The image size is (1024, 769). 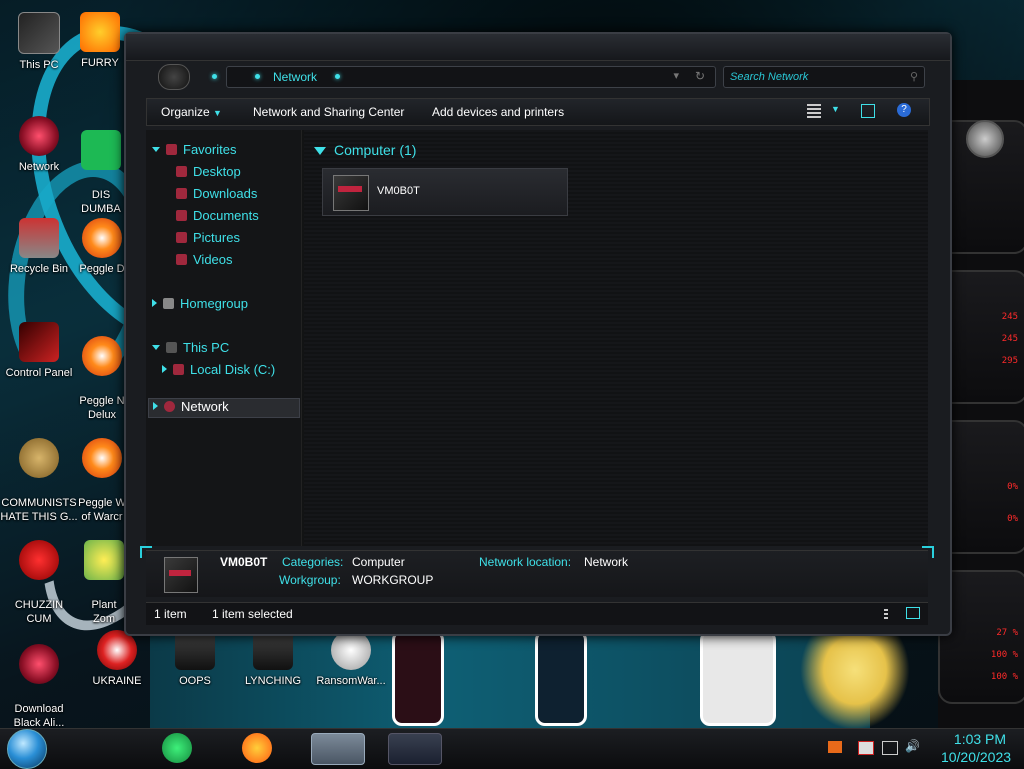 I want to click on window-title-bar, so click(x=538, y=47).